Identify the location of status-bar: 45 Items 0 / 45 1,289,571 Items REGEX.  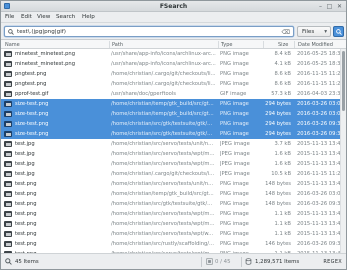
(173, 261).